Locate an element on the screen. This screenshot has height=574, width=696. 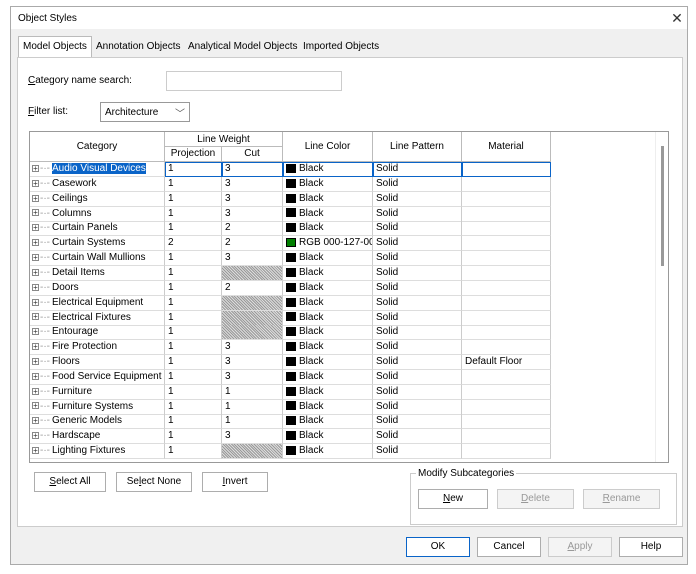
scrollbar-thumb is located at coordinates (662, 206).